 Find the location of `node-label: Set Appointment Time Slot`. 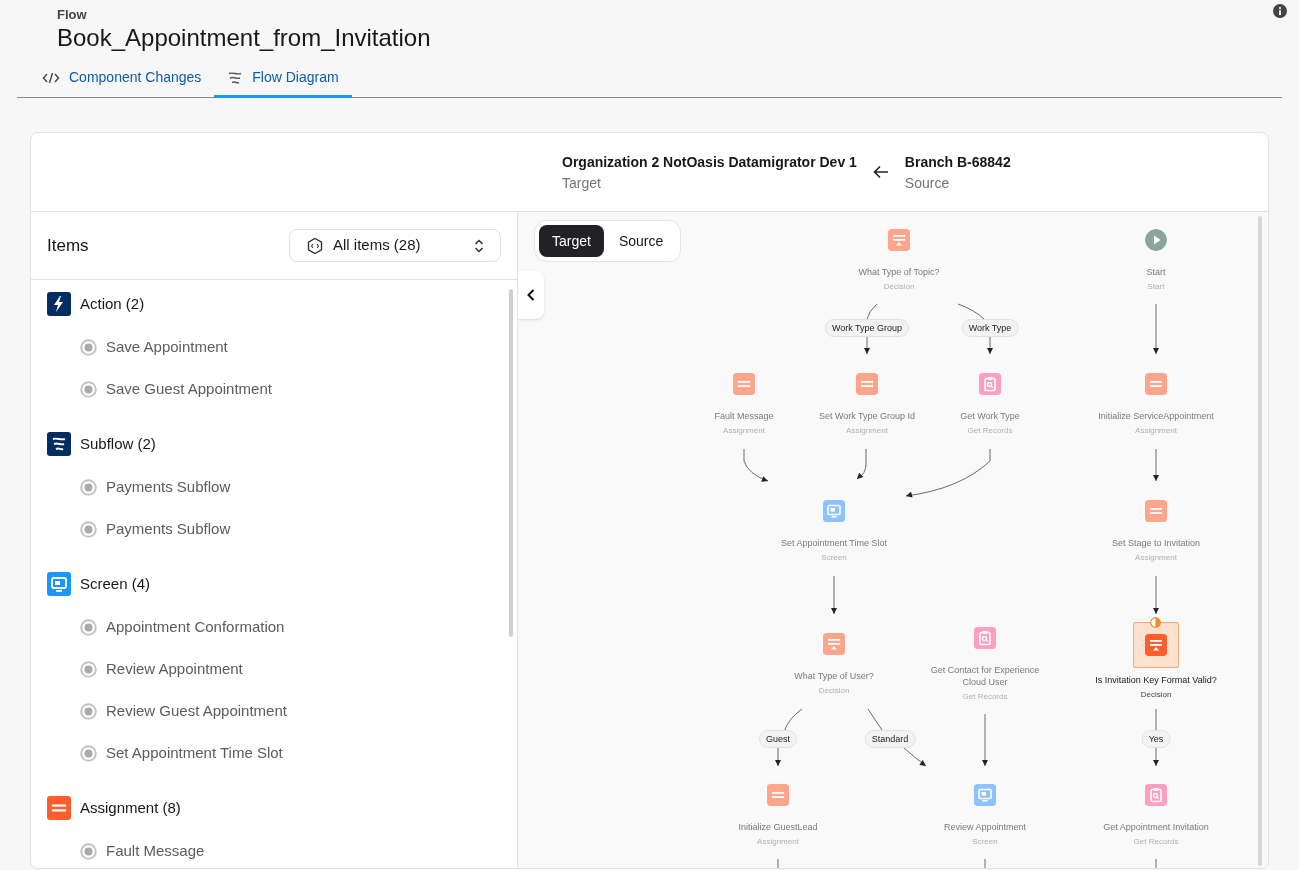

node-label: Set Appointment Time Slot is located at coordinates (834, 543).